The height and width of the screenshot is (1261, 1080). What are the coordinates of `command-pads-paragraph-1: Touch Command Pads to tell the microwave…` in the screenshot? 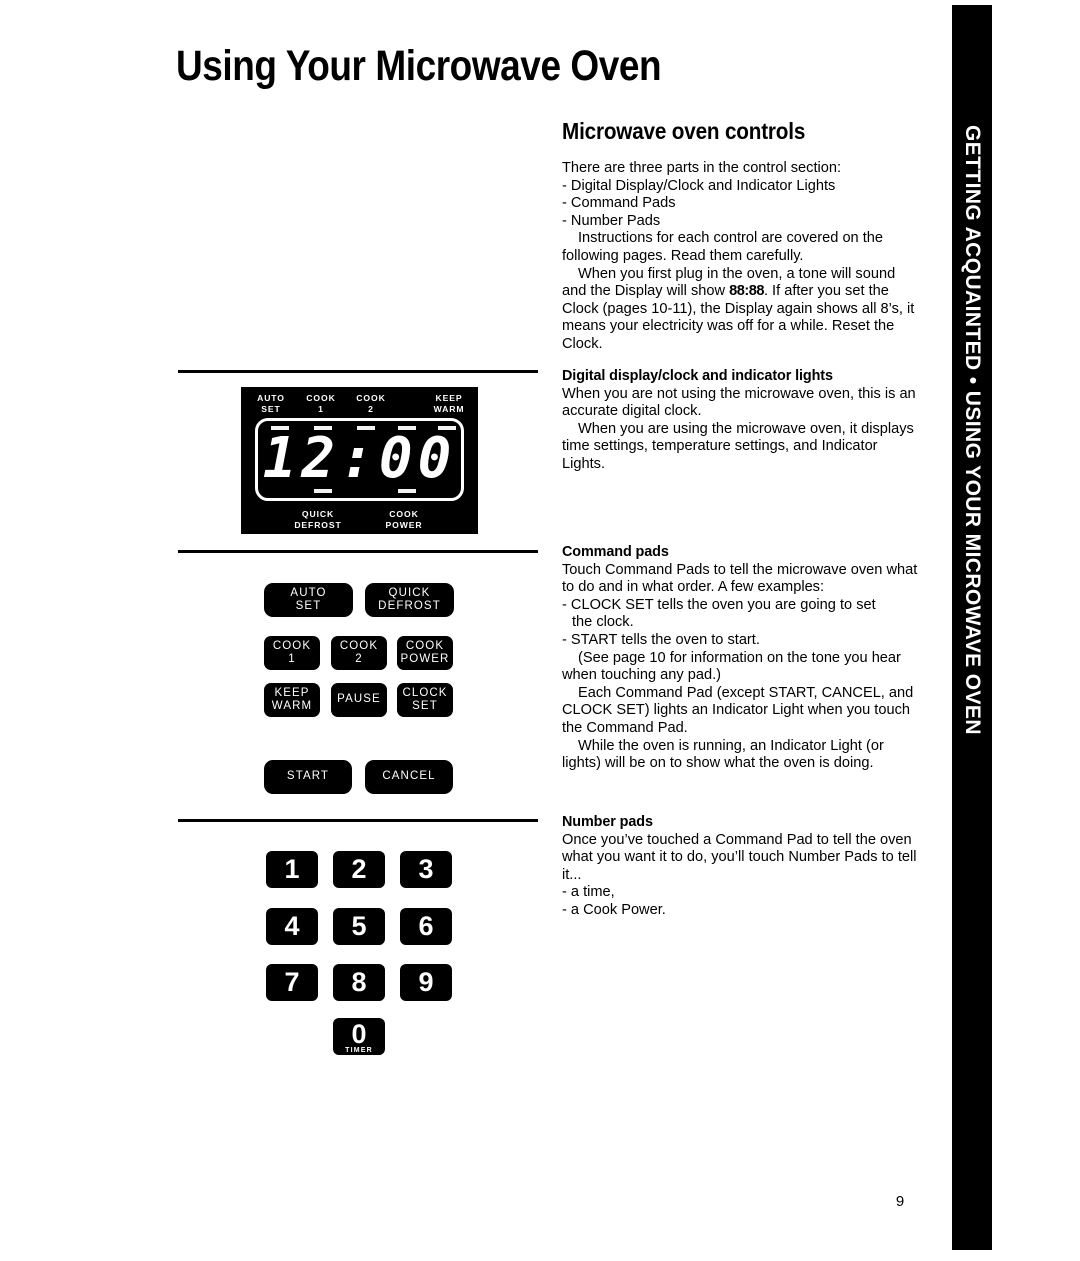 It's located at (740, 578).